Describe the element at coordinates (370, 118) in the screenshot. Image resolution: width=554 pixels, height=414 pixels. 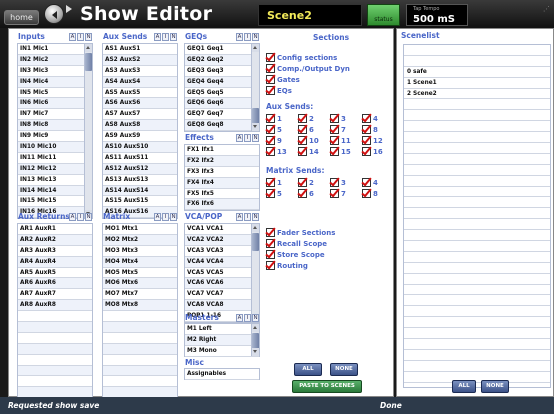
I see `aux-send-checkbox: 4` at that location.